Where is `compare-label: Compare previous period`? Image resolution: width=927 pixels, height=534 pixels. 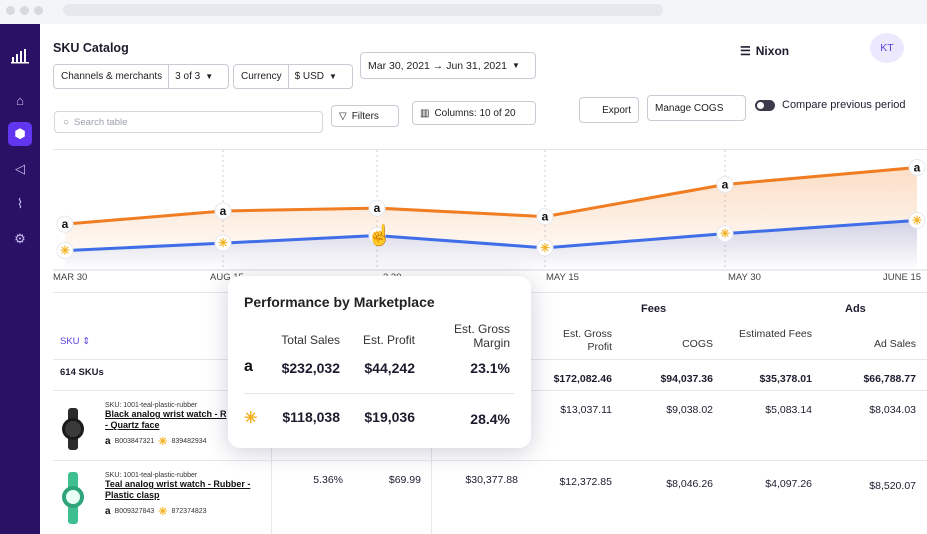
compare-label: Compare previous period is located at coordinates (844, 105).